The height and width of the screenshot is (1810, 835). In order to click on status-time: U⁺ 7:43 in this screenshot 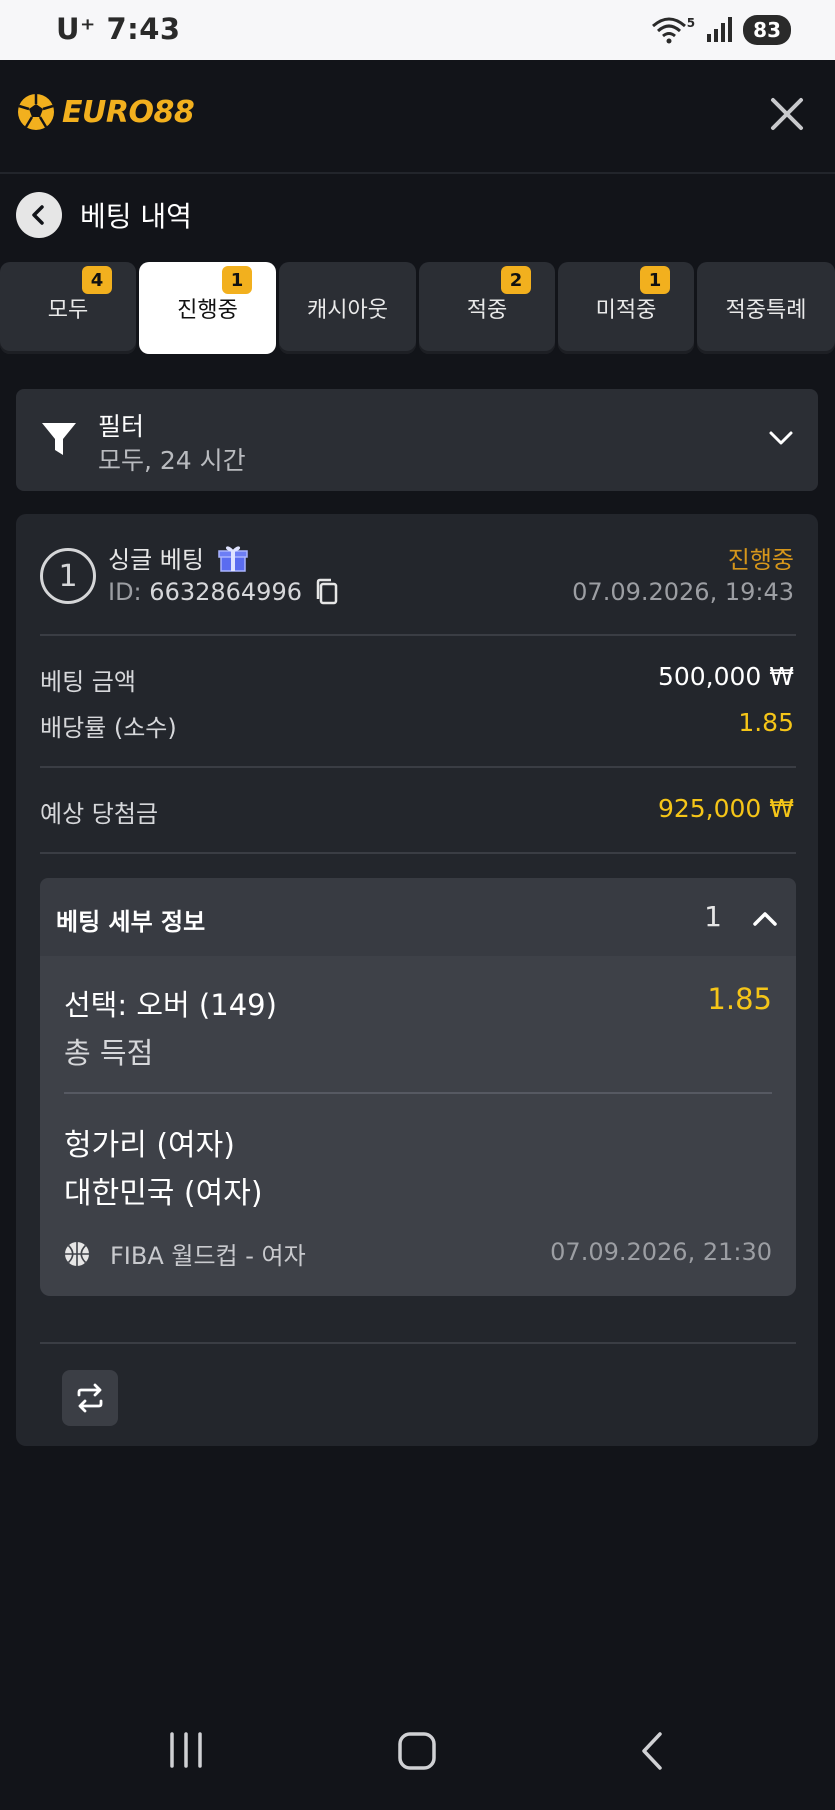, I will do `click(118, 29)`.